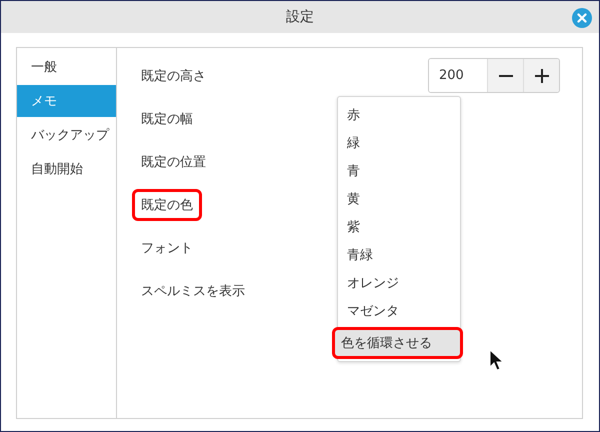 This screenshot has height=432, width=600. Describe the element at coordinates (66, 67) in the screenshot. I see `sidebar-item: 一般` at that location.